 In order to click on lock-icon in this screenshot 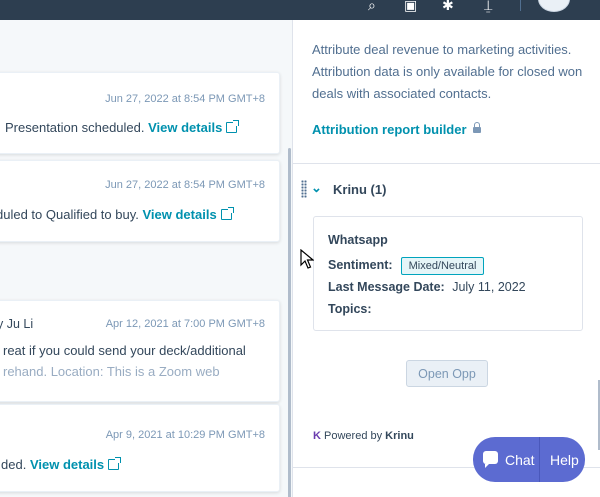, I will do `click(476, 127)`.